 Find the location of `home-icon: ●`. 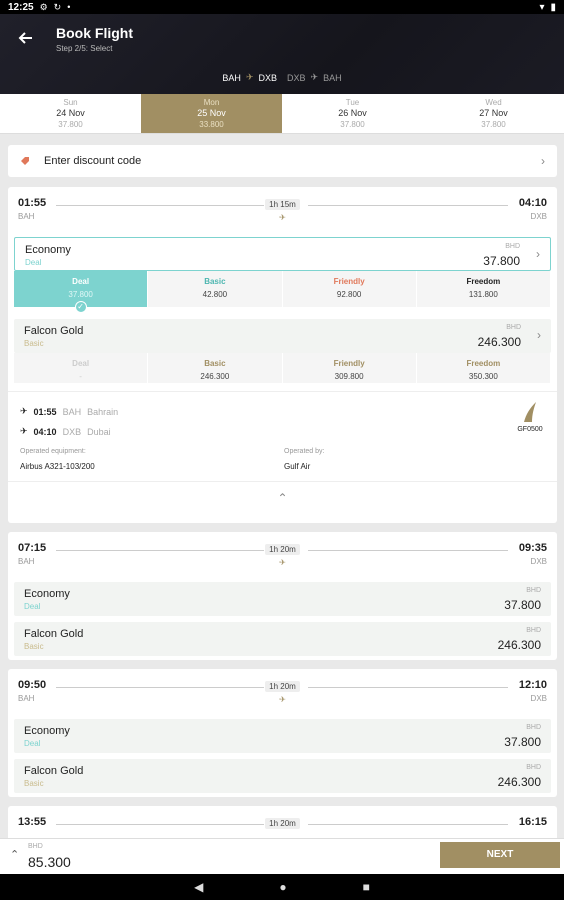

home-icon: ● is located at coordinates (282, 887).